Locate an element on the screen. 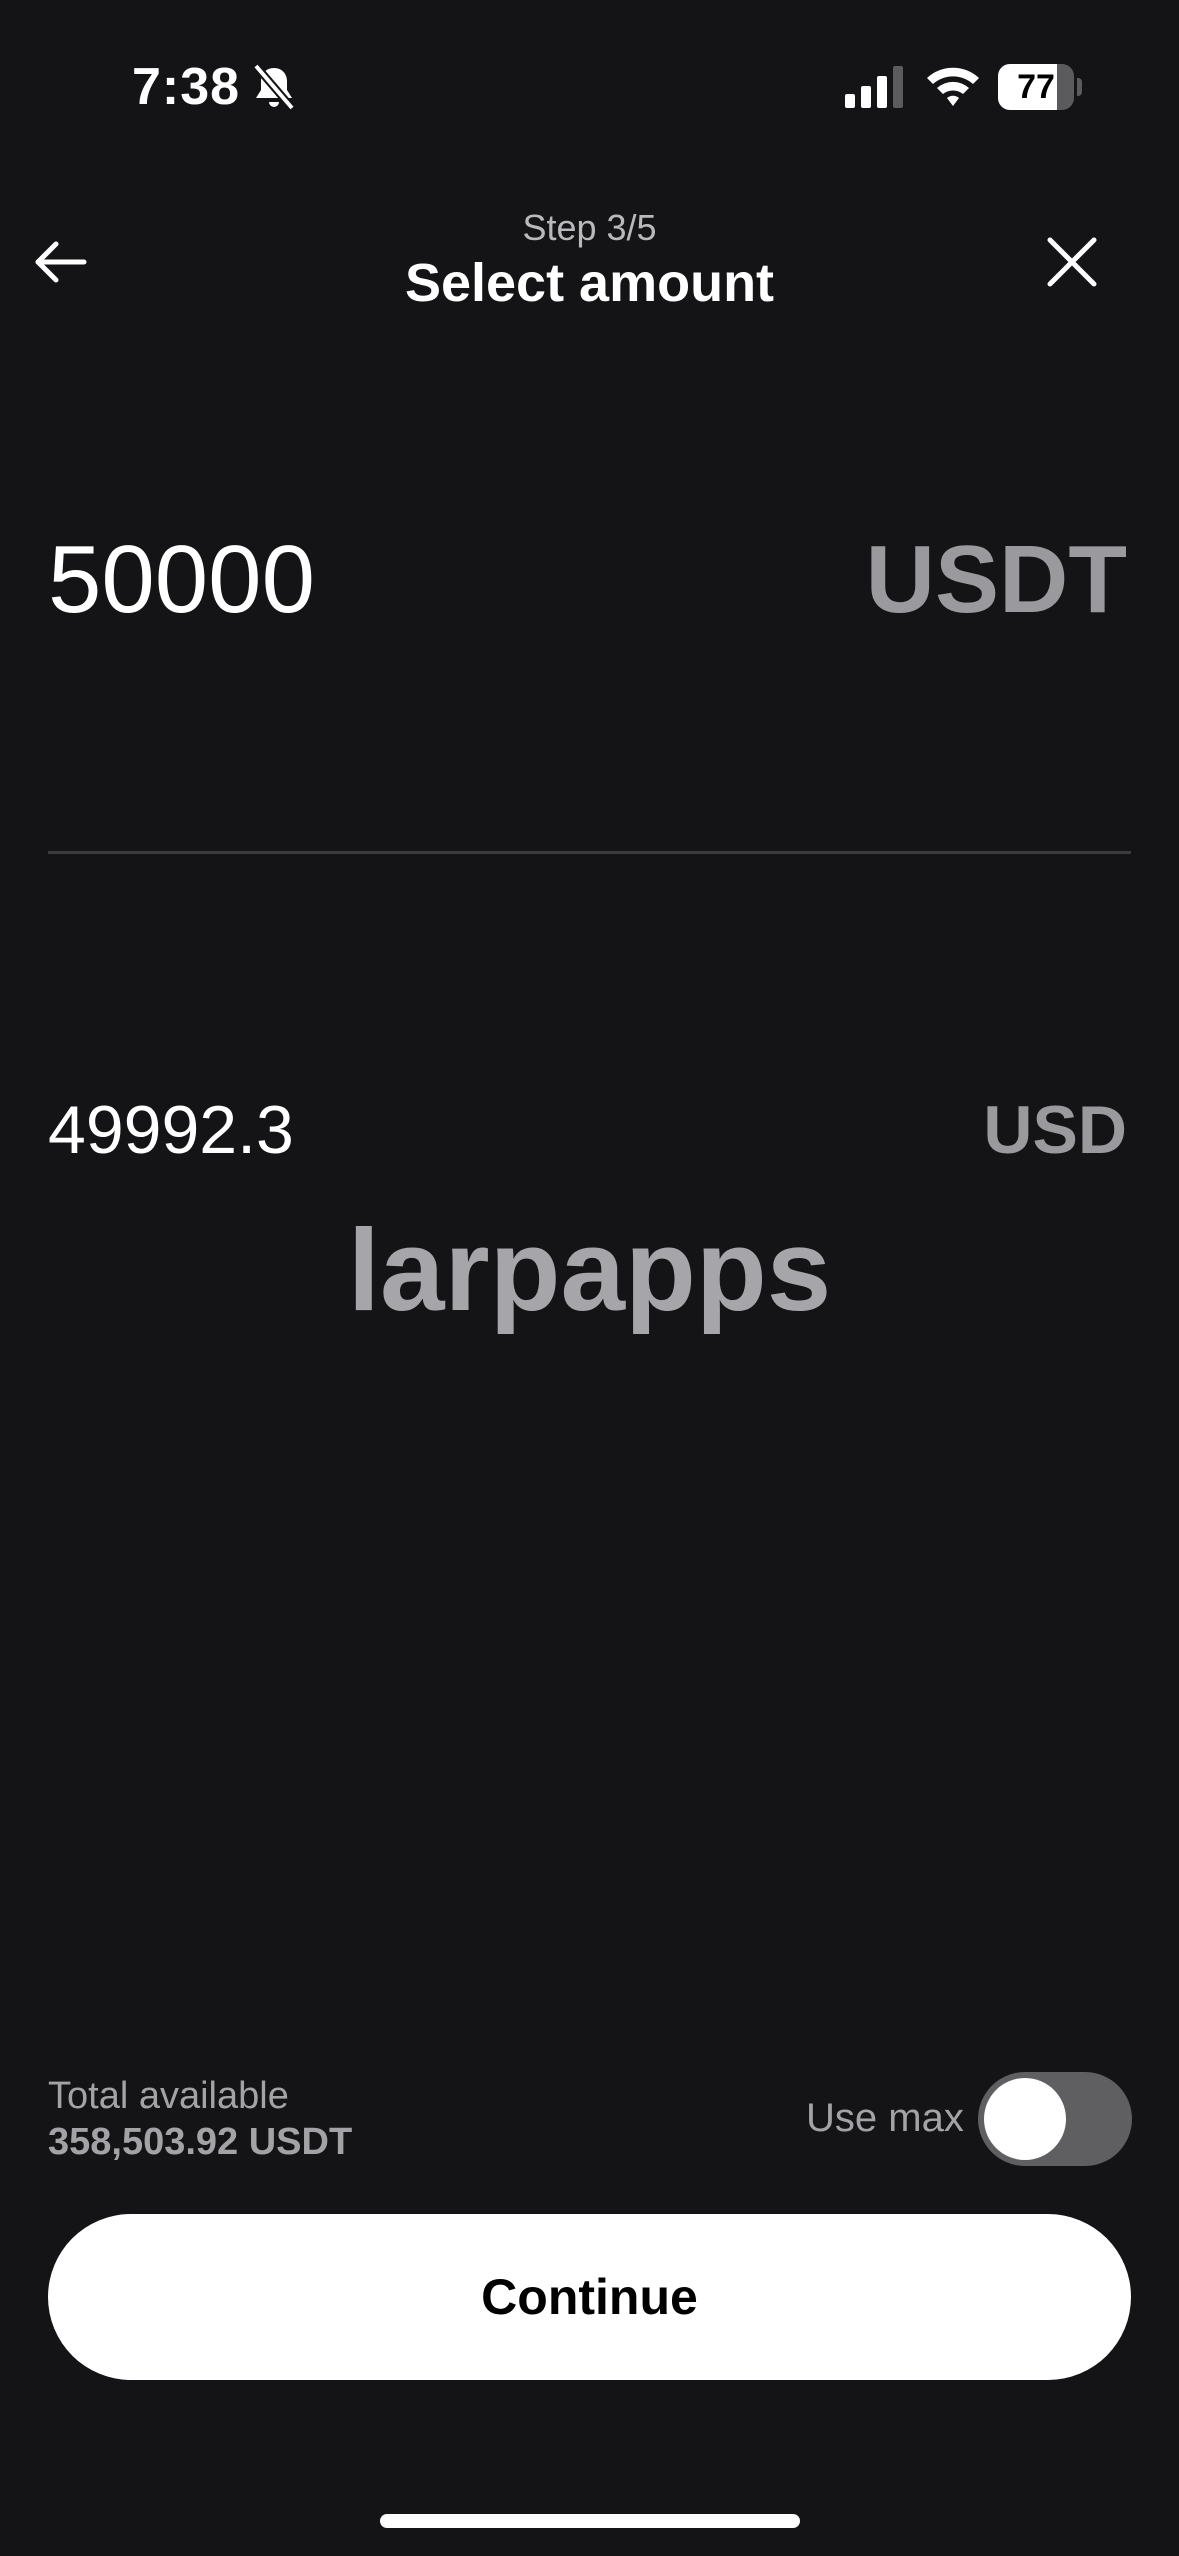 The image size is (1179, 2556). bell-muted-icon is located at coordinates (274, 87).